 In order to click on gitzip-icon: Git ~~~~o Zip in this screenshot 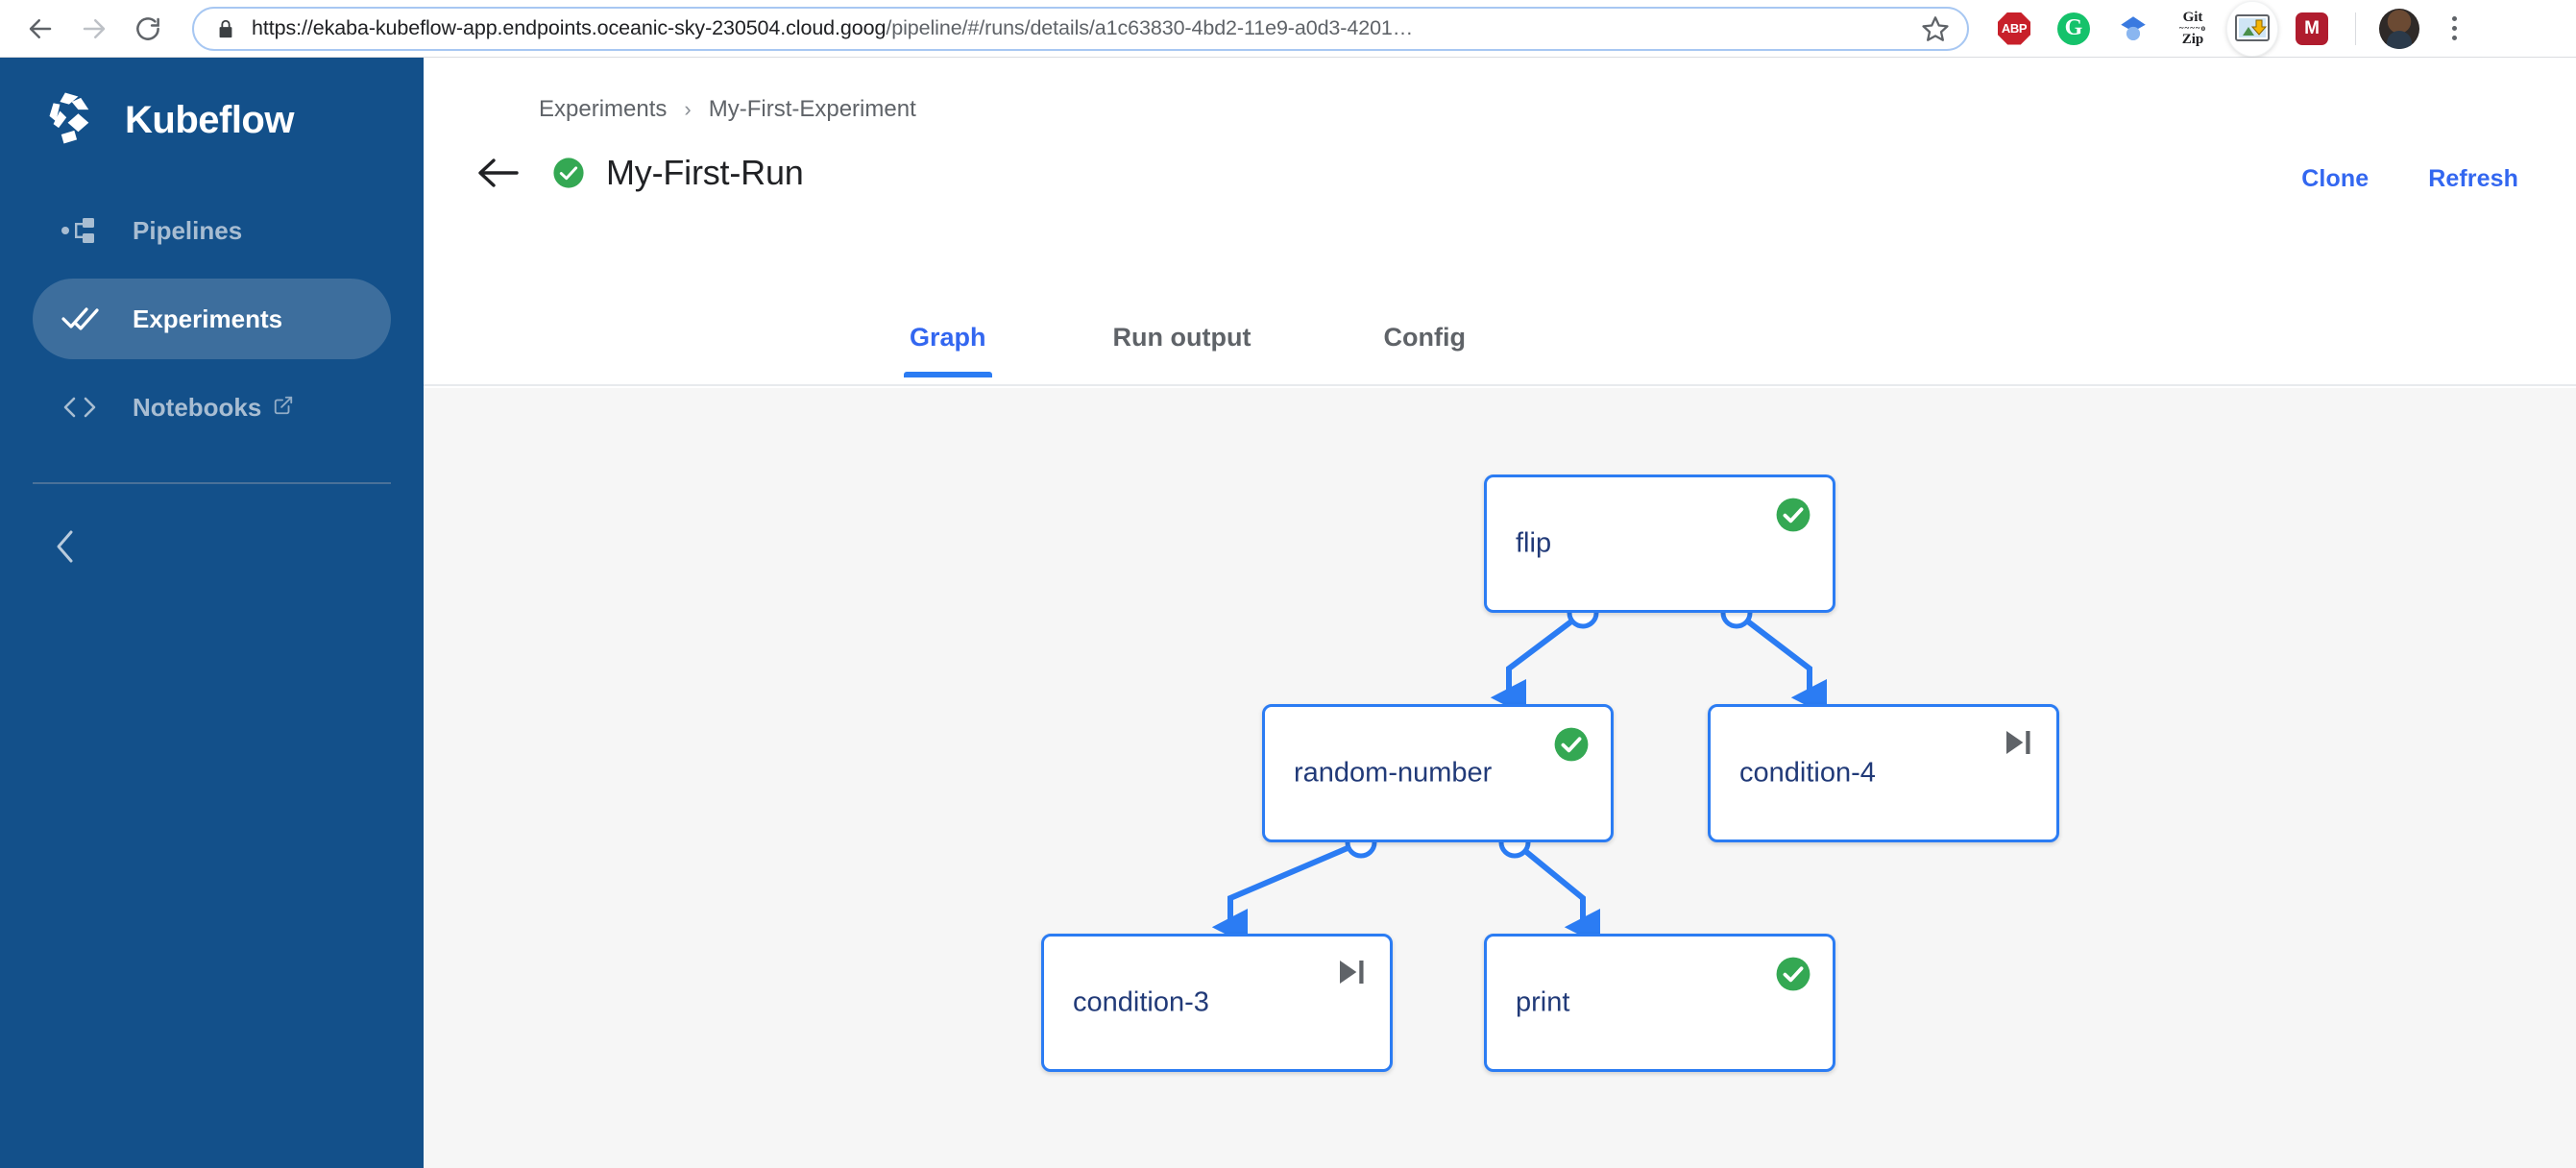, I will do `click(2192, 28)`.